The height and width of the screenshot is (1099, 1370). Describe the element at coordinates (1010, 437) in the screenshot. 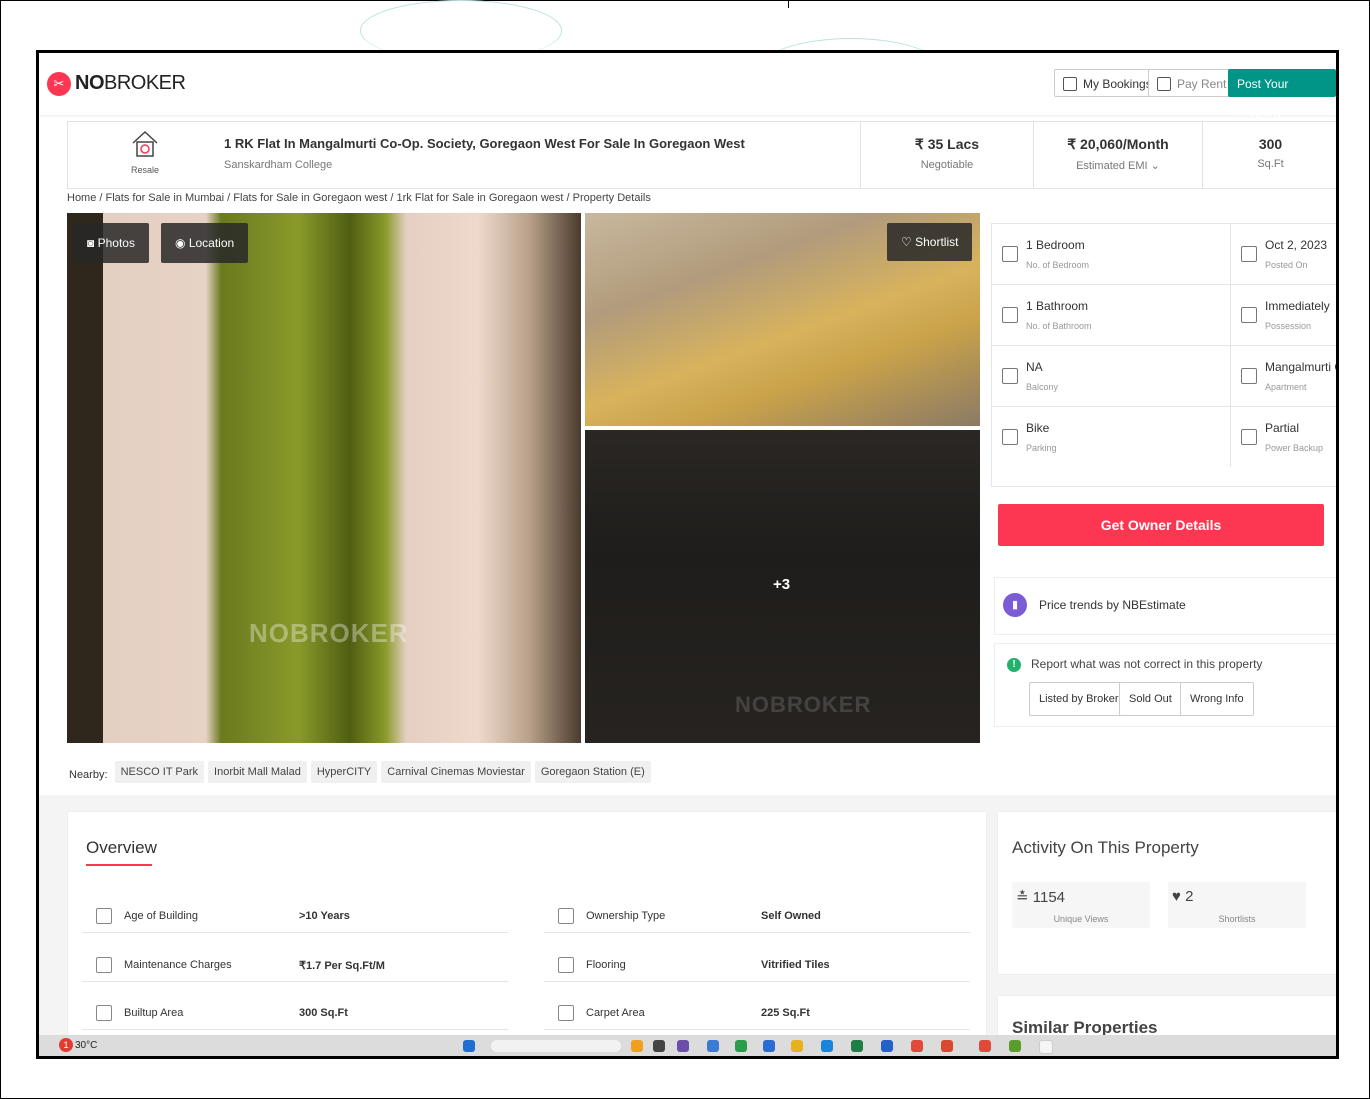

I see `car-icon` at that location.